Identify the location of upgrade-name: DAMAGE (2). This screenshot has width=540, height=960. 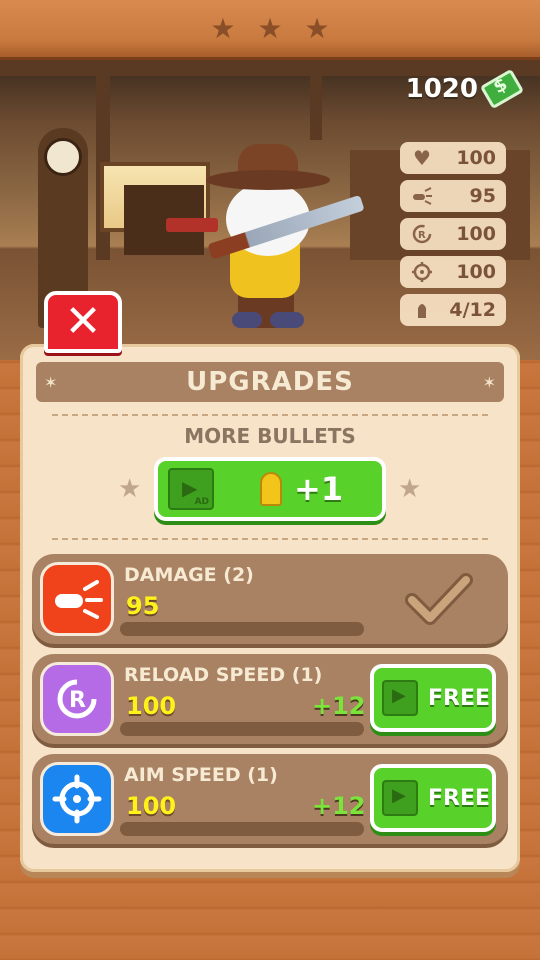
(189, 575).